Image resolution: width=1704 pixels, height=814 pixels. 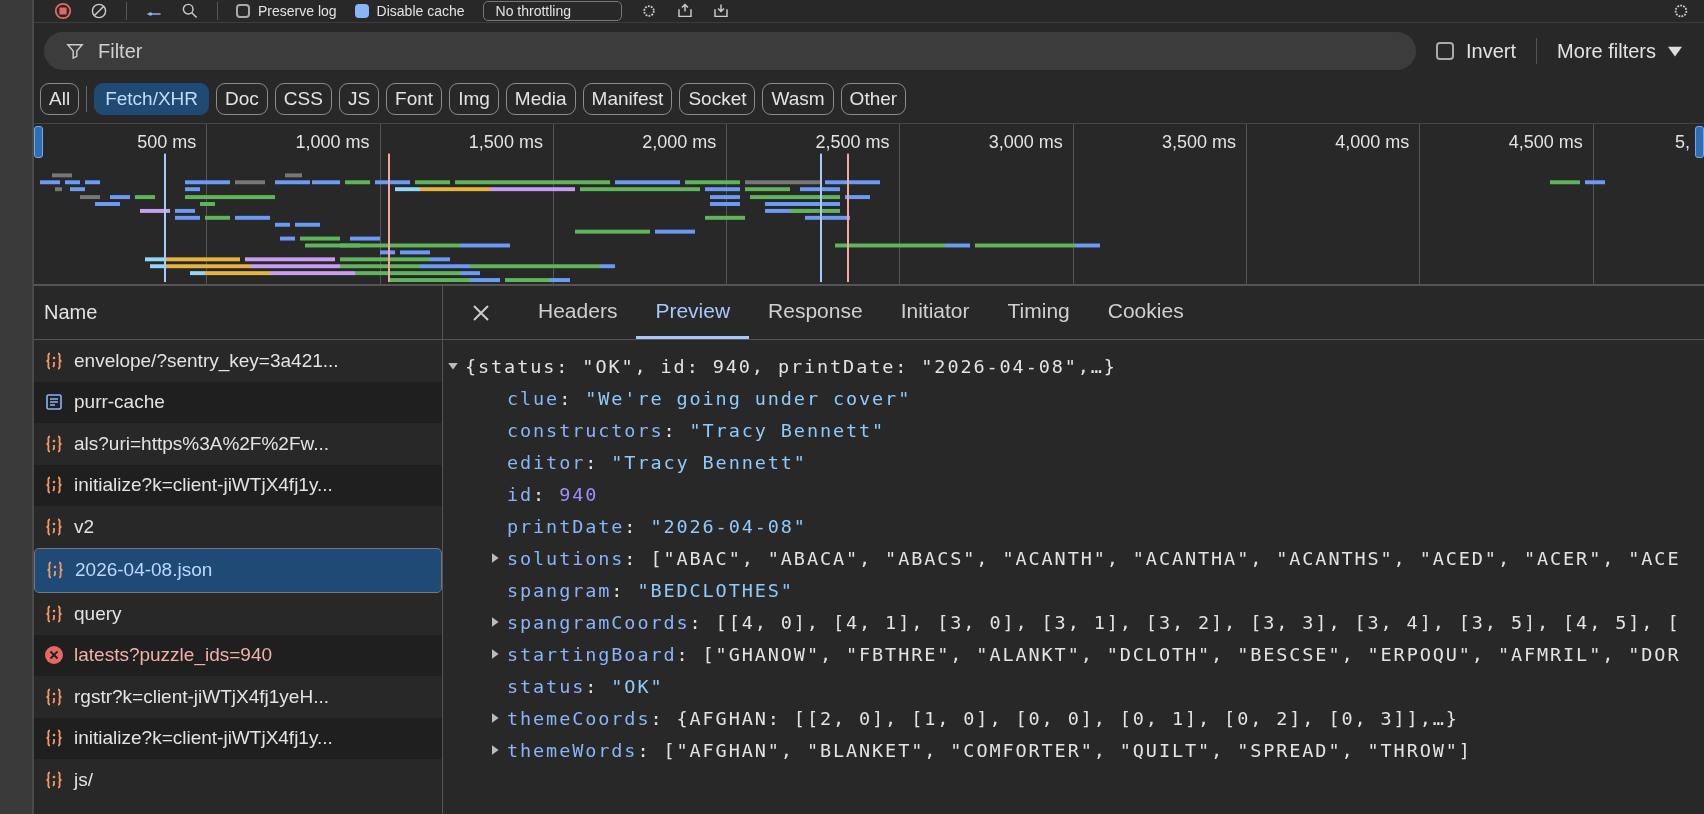 What do you see at coordinates (989, 750) in the screenshot?
I see `json-property: themeWords: ["AFGHAN", "BLANKET", "COMFORTER", "QUILT", "SPREAD", "THROW"]` at bounding box center [989, 750].